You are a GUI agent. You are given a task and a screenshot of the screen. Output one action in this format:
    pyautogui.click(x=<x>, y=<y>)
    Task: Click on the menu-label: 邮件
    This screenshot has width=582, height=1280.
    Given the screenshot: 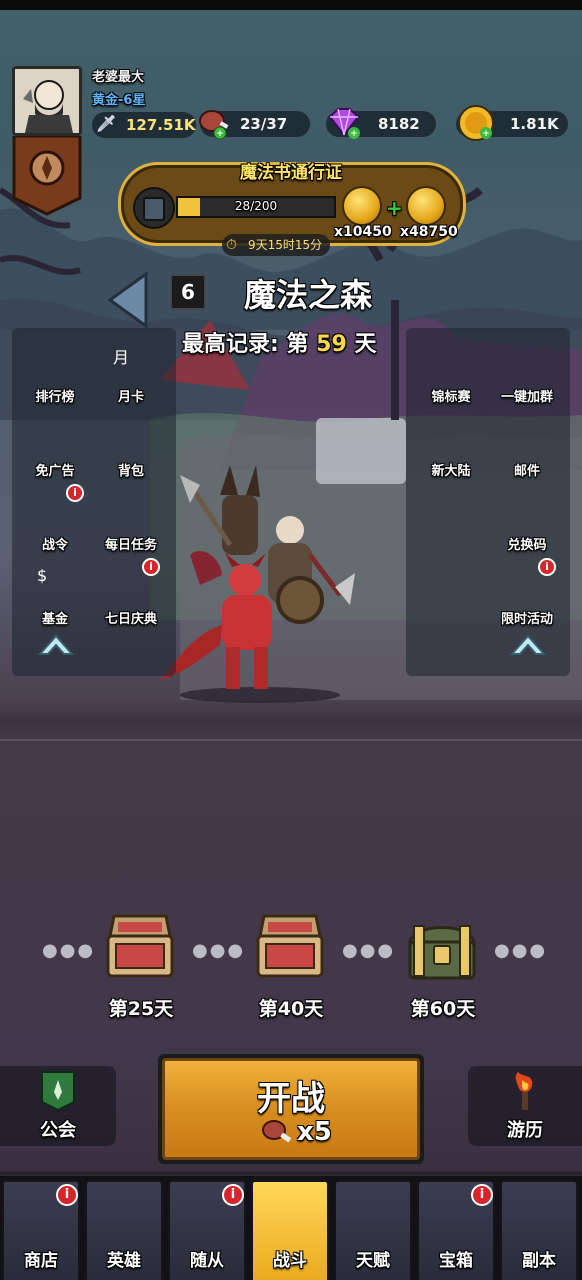 What is the action you would take?
    pyautogui.click(x=526, y=471)
    